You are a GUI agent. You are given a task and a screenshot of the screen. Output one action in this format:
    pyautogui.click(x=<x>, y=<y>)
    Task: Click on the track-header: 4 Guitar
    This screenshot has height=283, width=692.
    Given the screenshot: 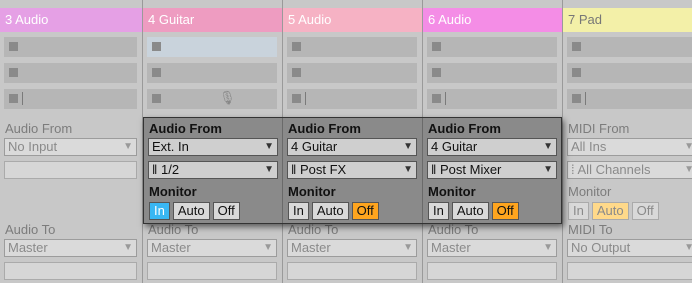 What is the action you would take?
    pyautogui.click(x=212, y=20)
    